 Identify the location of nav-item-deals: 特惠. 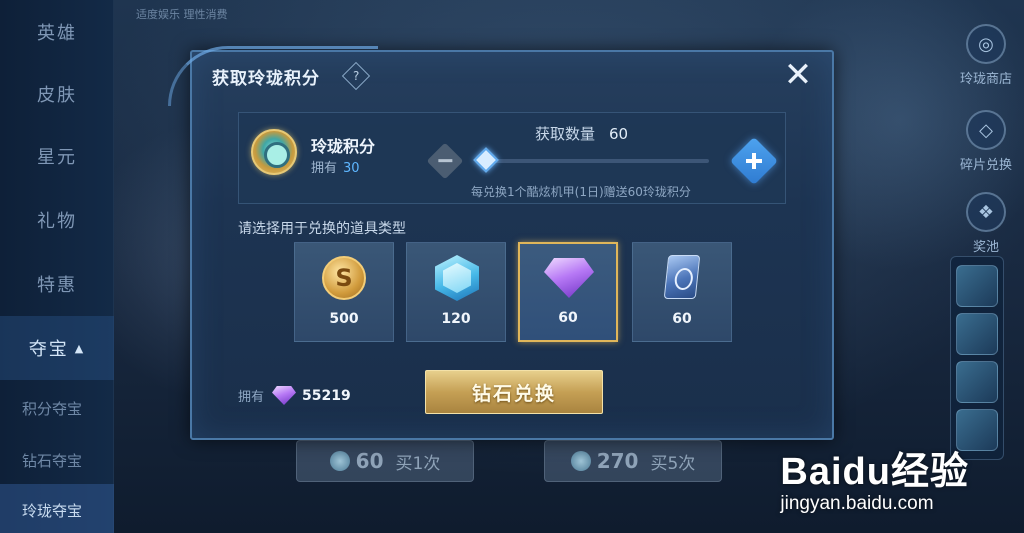
(57, 284).